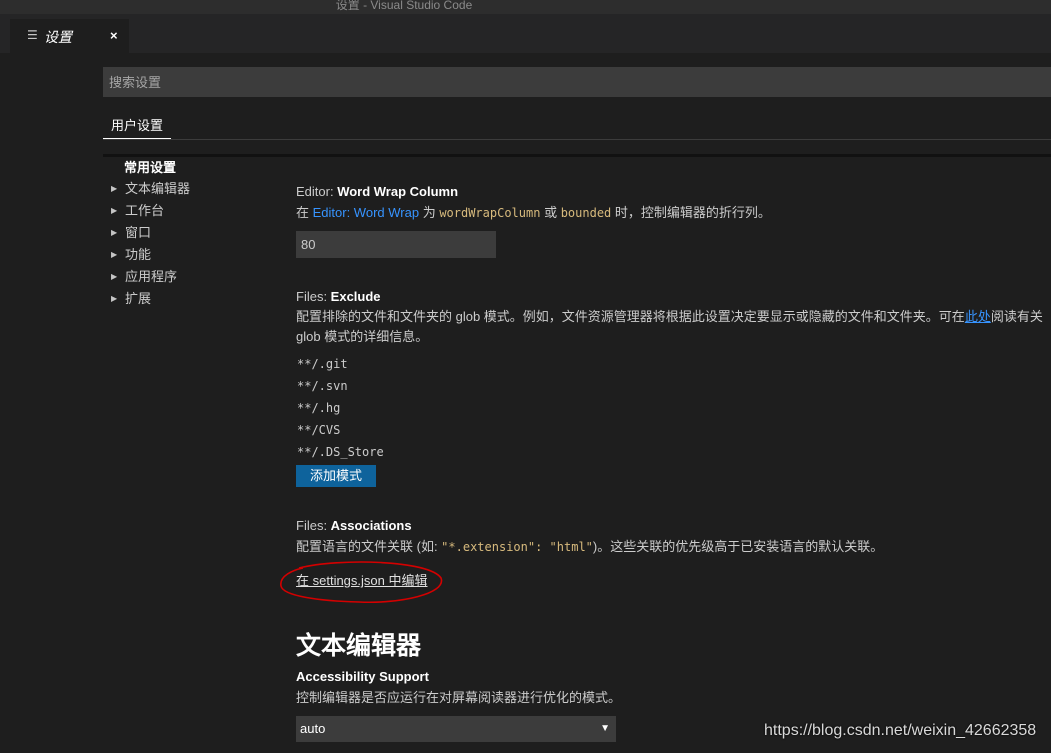 Image resolution: width=1051 pixels, height=753 pixels. I want to click on desc-text: 为, so click(429, 212).